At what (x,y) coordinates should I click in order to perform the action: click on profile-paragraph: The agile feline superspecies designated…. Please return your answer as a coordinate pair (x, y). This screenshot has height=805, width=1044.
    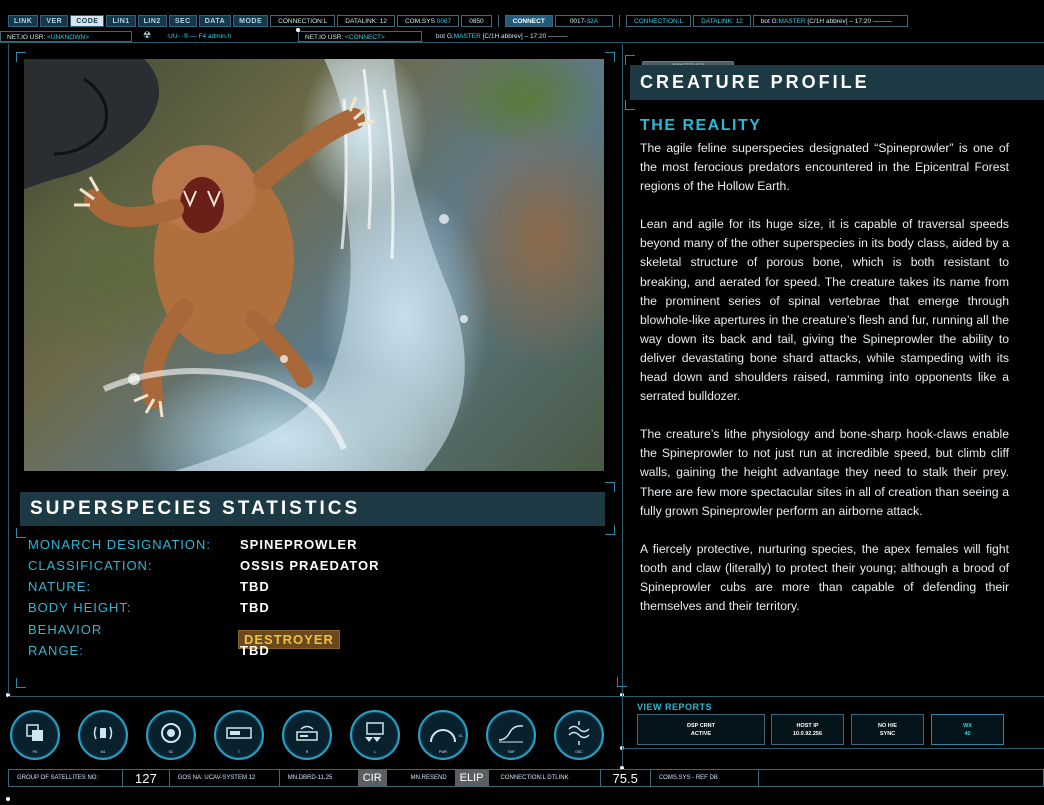
    Looking at the image, I should click on (824, 167).